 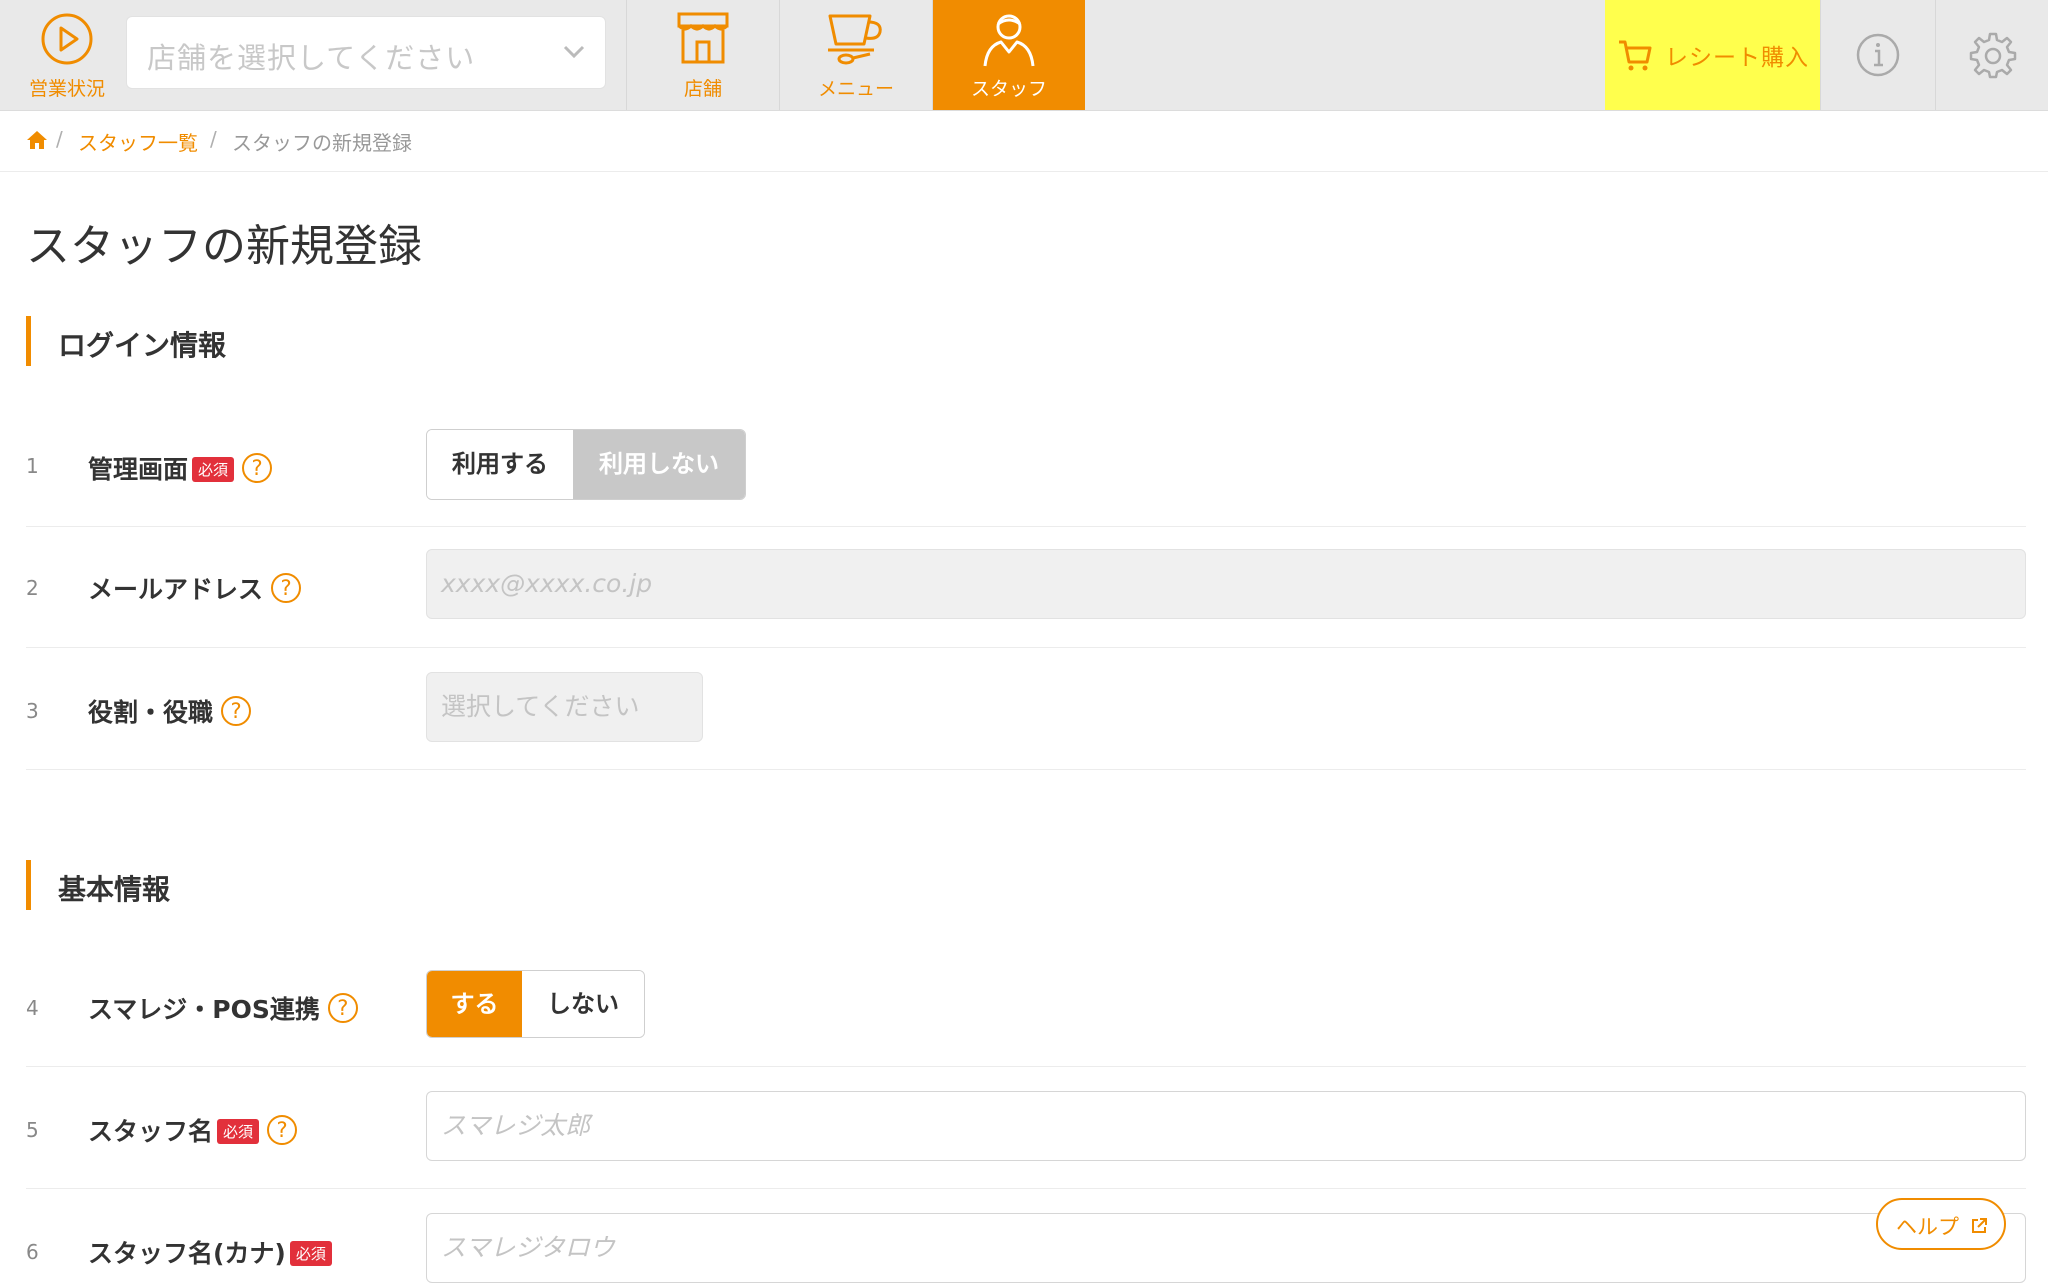 What do you see at coordinates (1009, 40) in the screenshot?
I see `staff-icon` at bounding box center [1009, 40].